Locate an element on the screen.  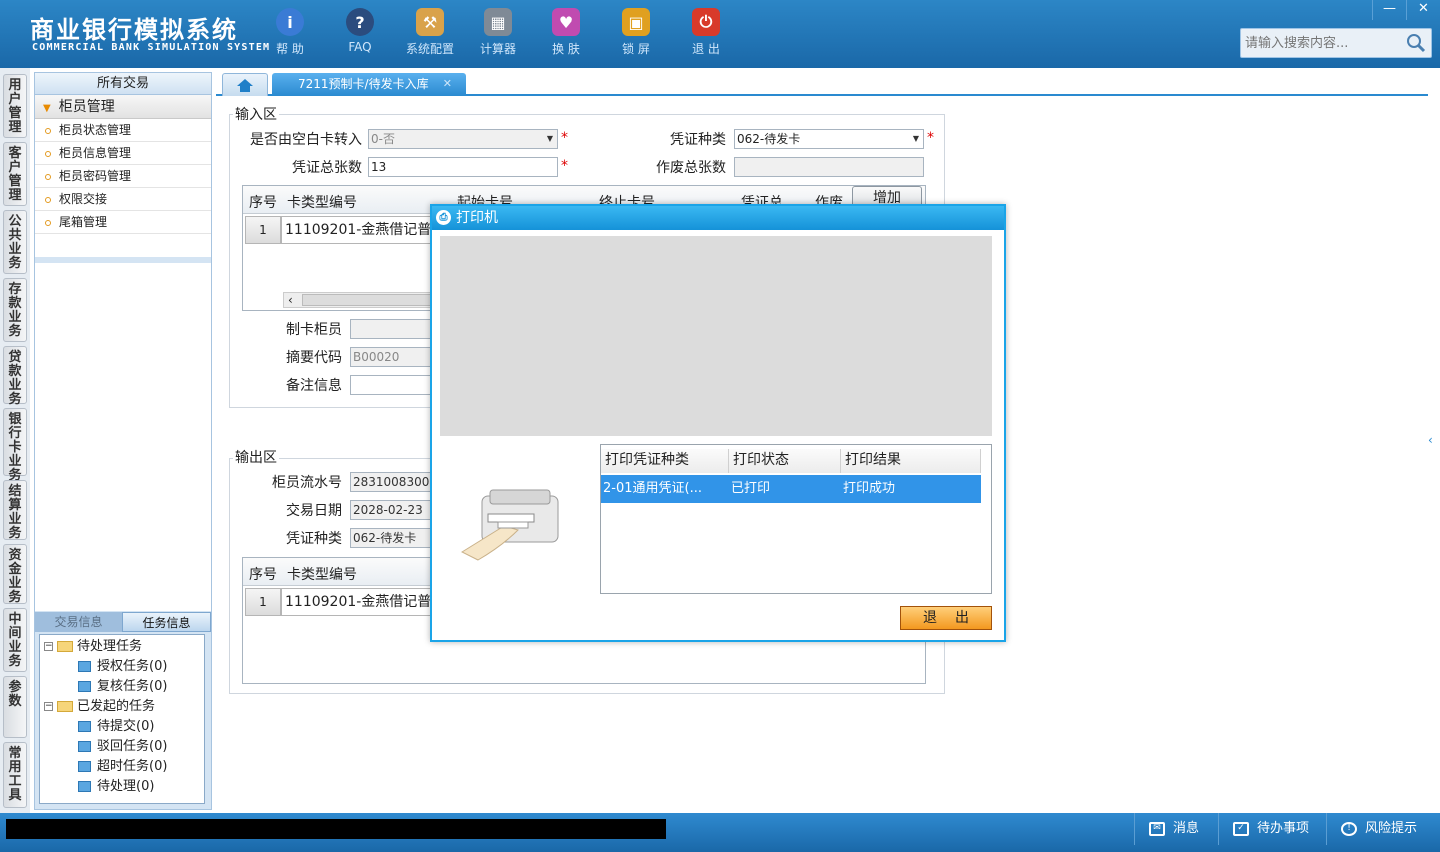
from-blank-select: 0-否 ▼ is located at coordinates (463, 139).